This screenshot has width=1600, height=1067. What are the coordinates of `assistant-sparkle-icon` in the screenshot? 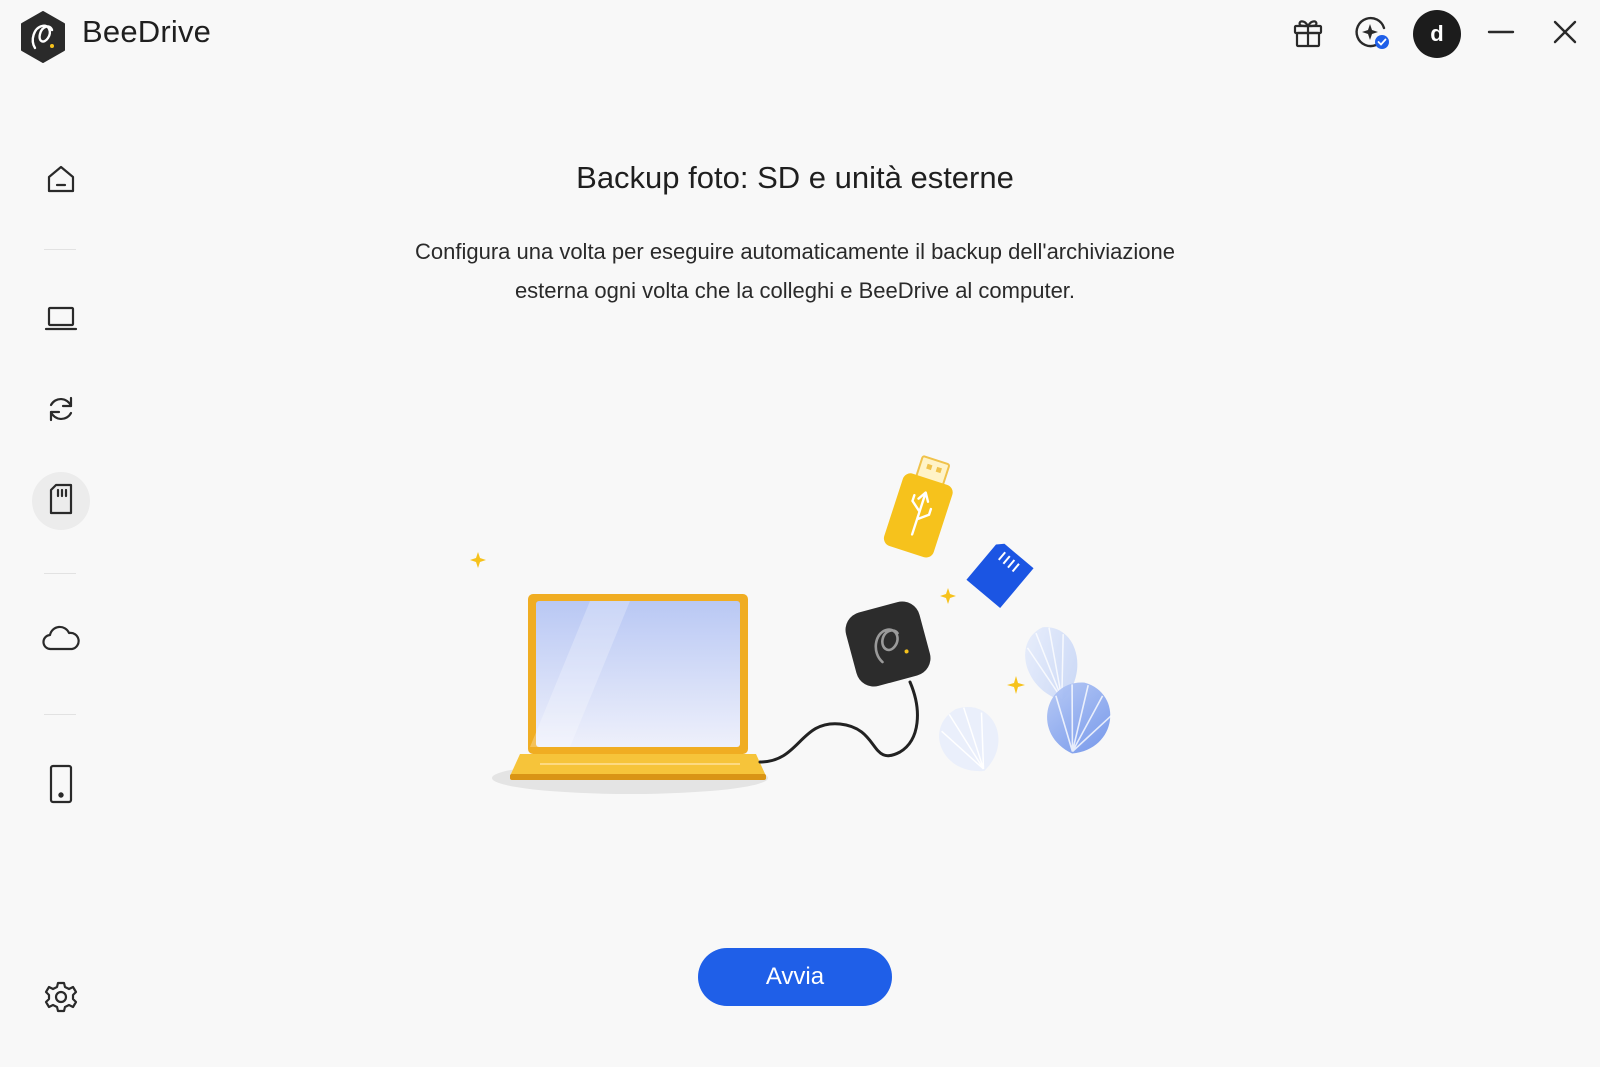 It's located at (1372, 32).